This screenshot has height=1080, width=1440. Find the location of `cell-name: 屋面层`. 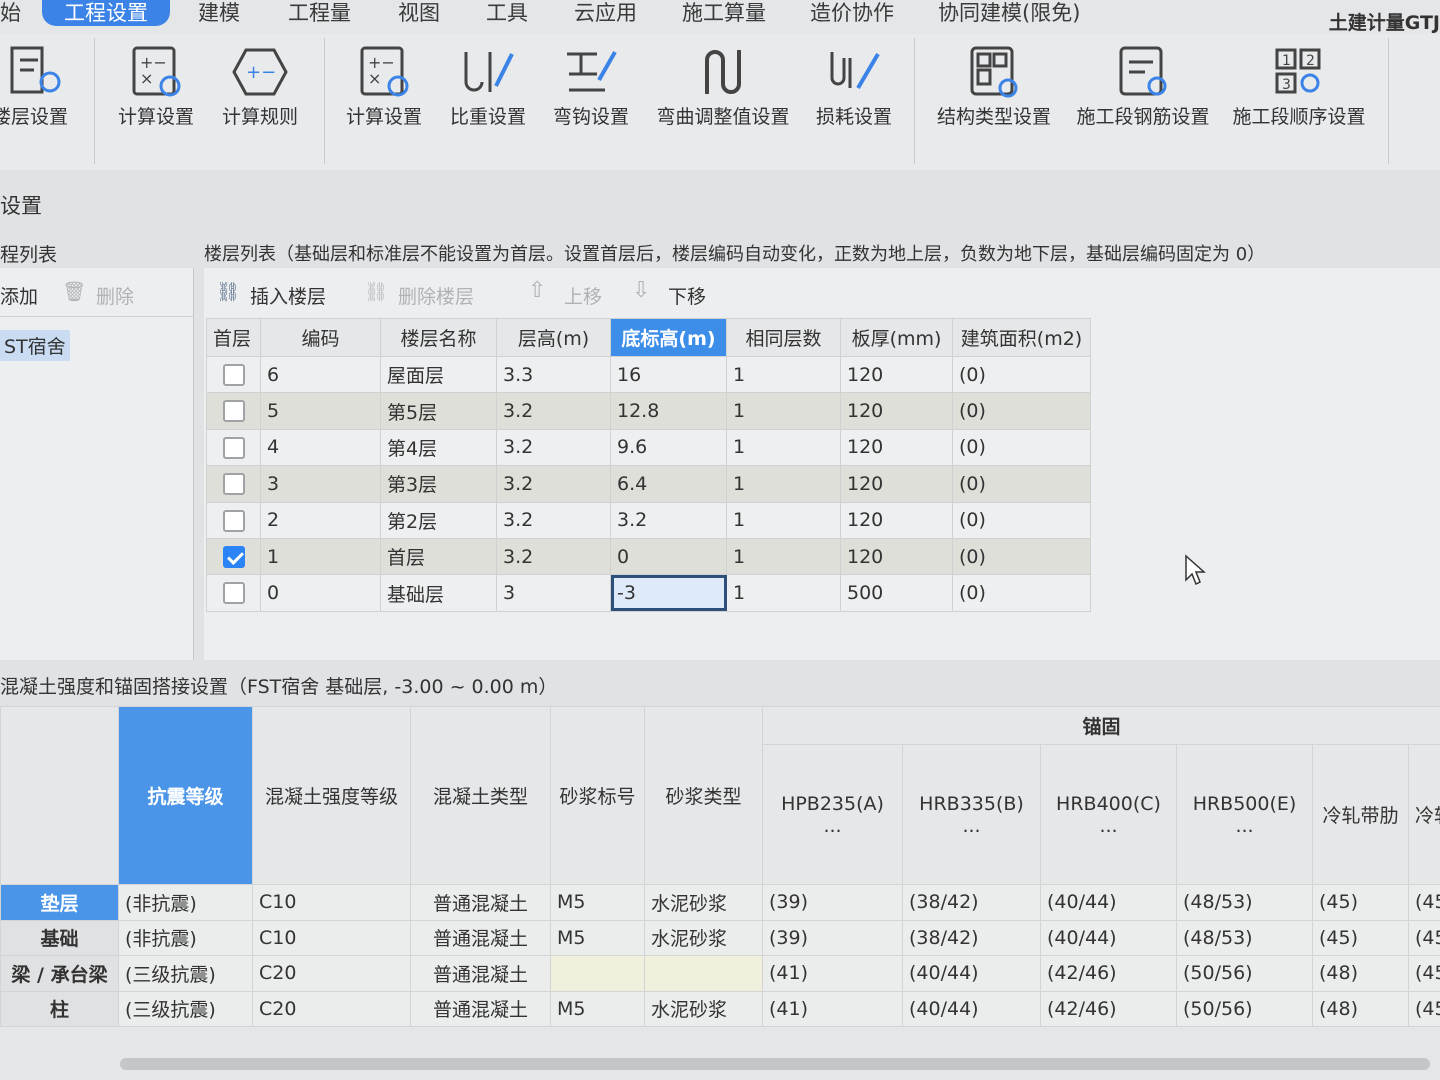

cell-name: 屋面层 is located at coordinates (438, 374).